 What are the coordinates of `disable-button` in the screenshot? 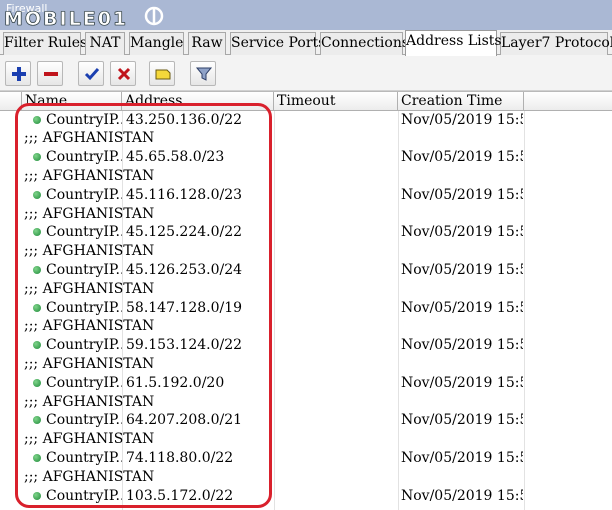 It's located at (123, 73).